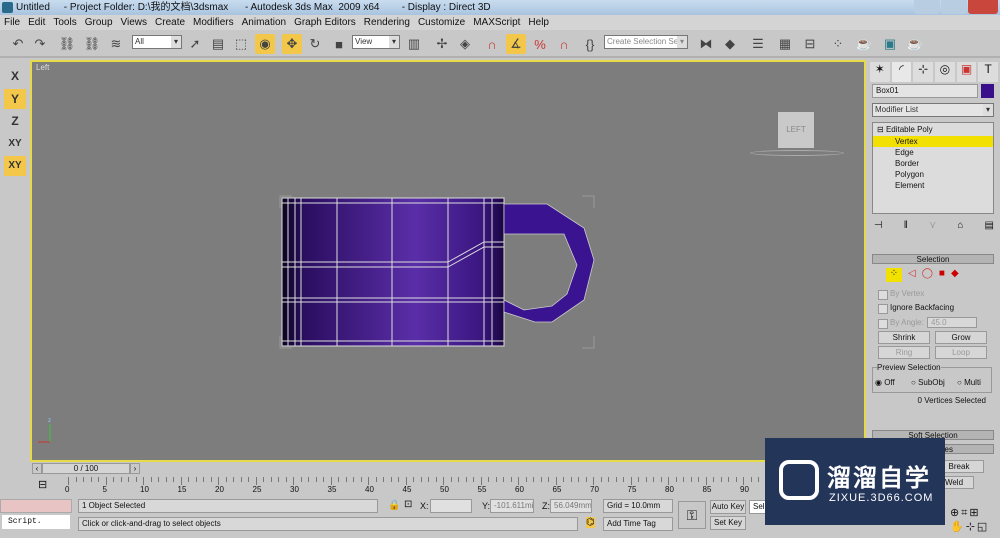  I want to click on selection-filter-dropdown: All, so click(157, 42).